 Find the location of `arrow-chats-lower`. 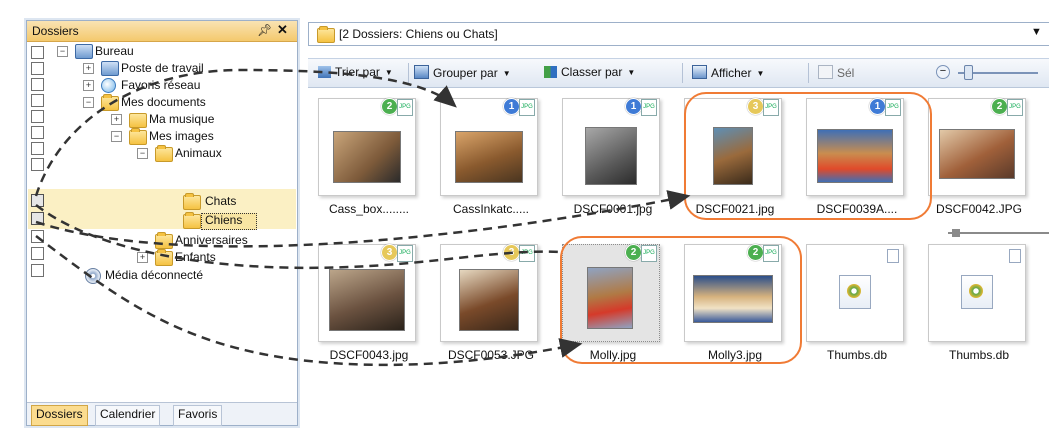

arrow-chats-lower is located at coordinates (298, 237).